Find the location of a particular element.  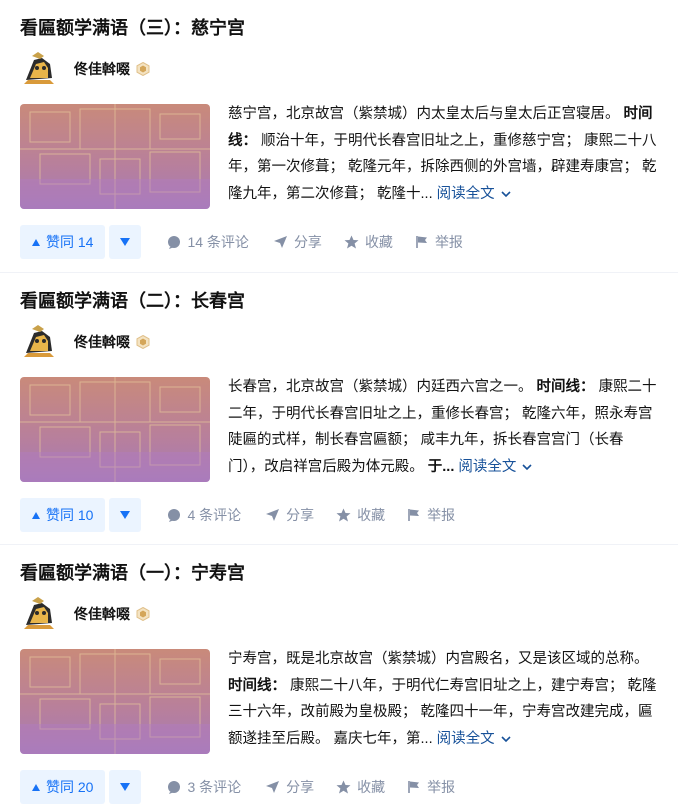

upvote-button: 赞同 14 is located at coordinates (63, 242).